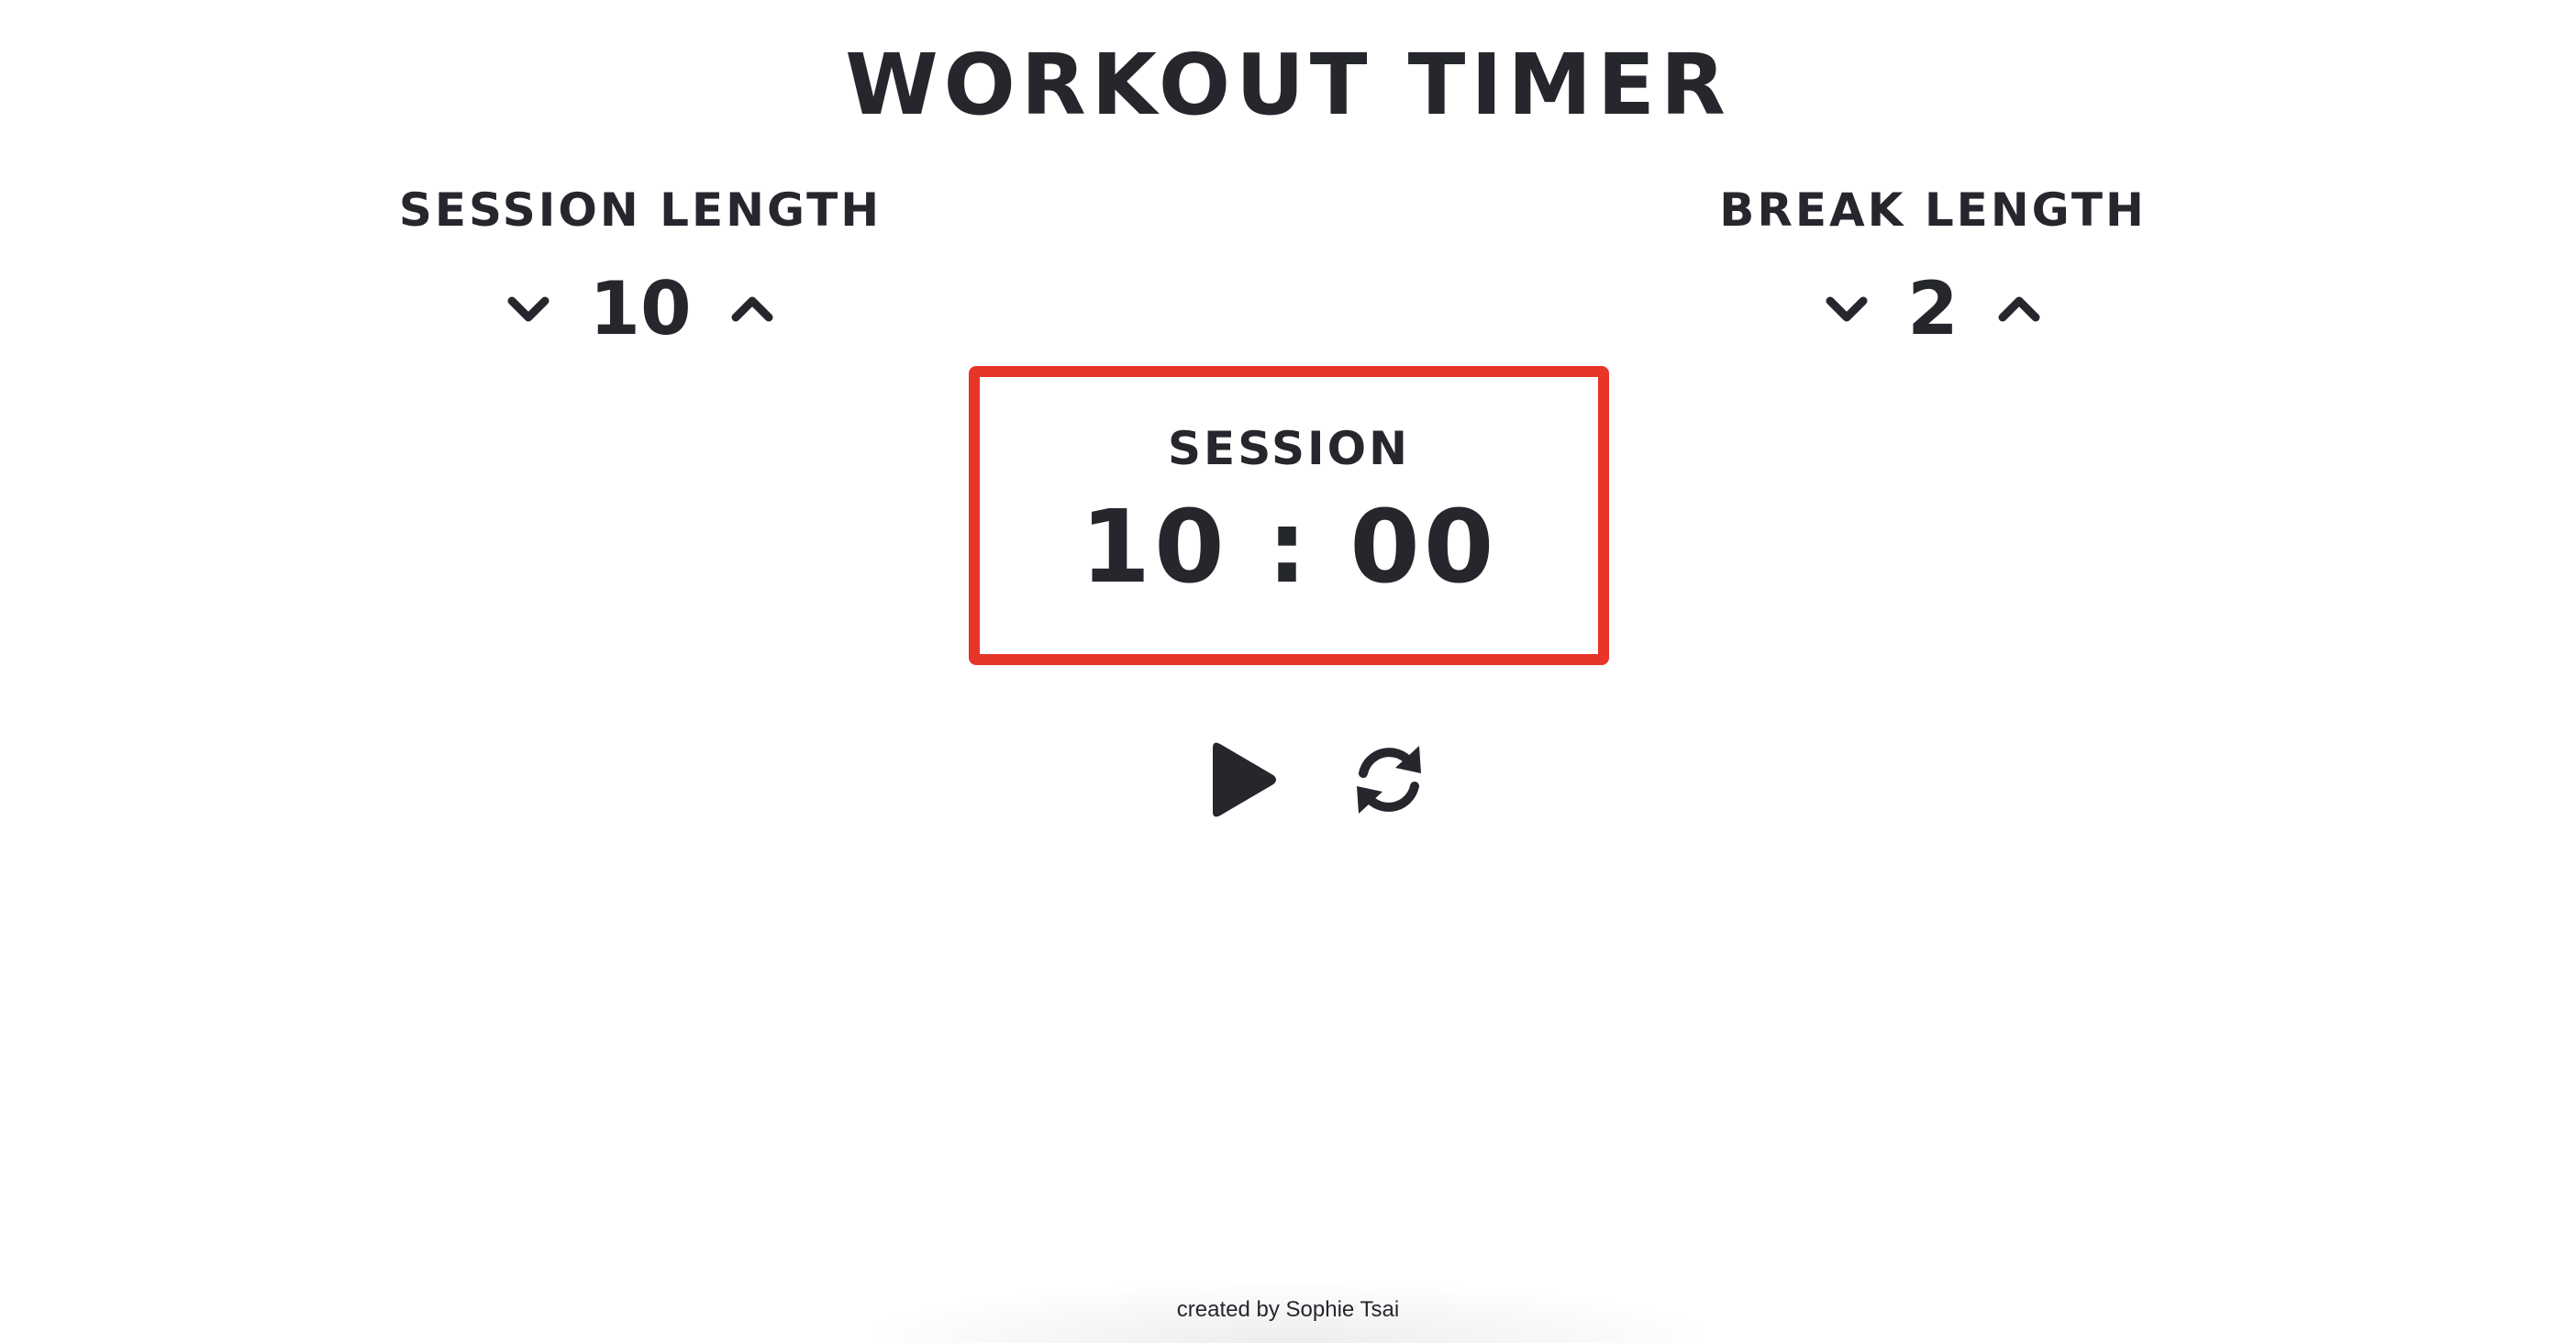 The image size is (2576, 1343). I want to click on break-length-value: 2, so click(1933, 308).